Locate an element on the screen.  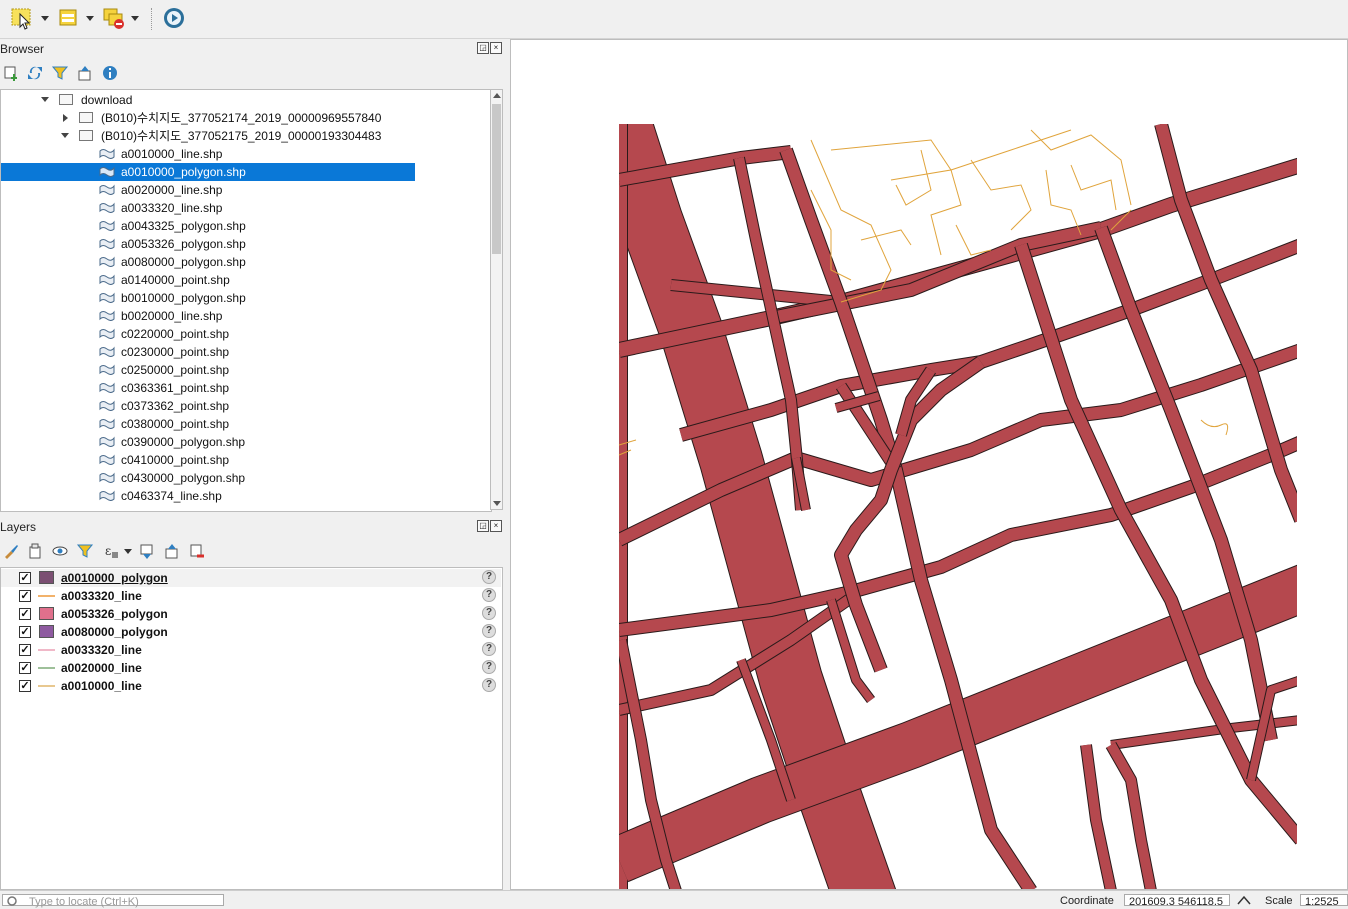
browser-dock-controls: ◲ × is located at coordinates (489, 48).